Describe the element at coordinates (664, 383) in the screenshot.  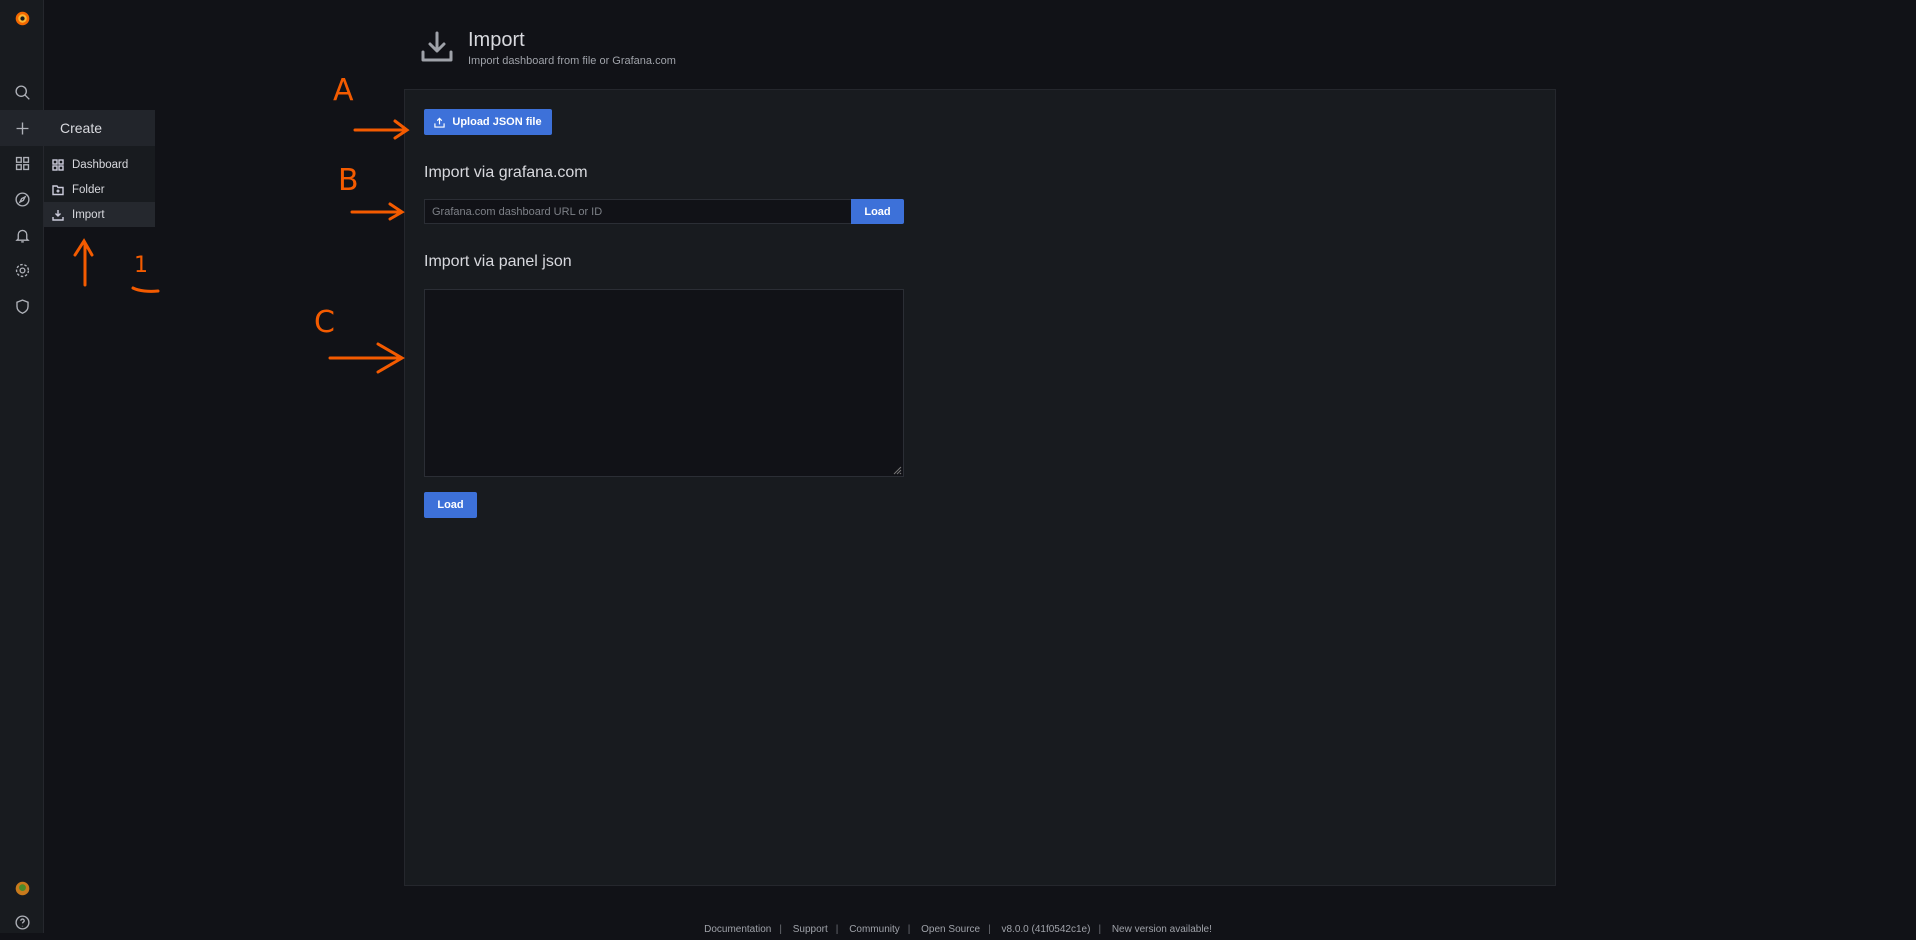
I see `panel-json-textarea` at that location.